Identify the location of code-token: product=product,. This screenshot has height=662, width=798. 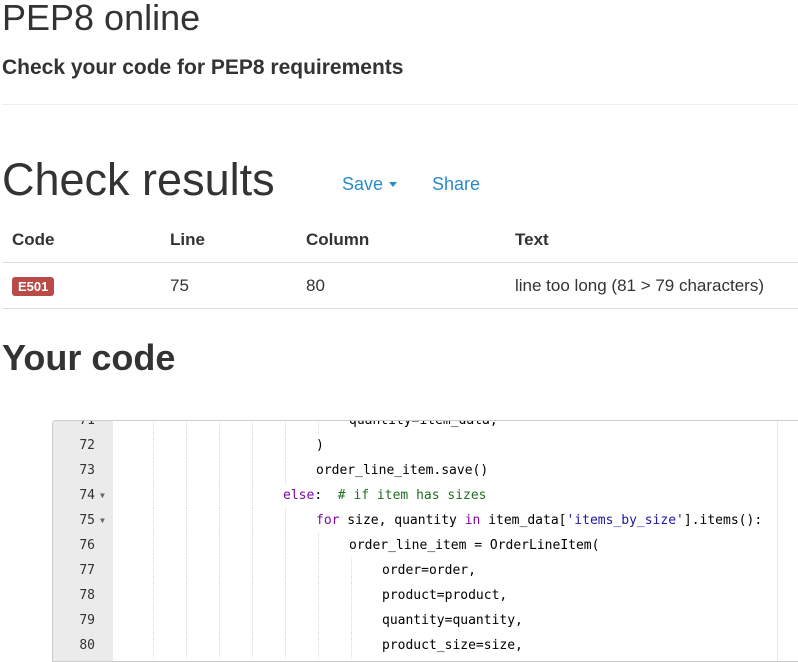
(445, 595).